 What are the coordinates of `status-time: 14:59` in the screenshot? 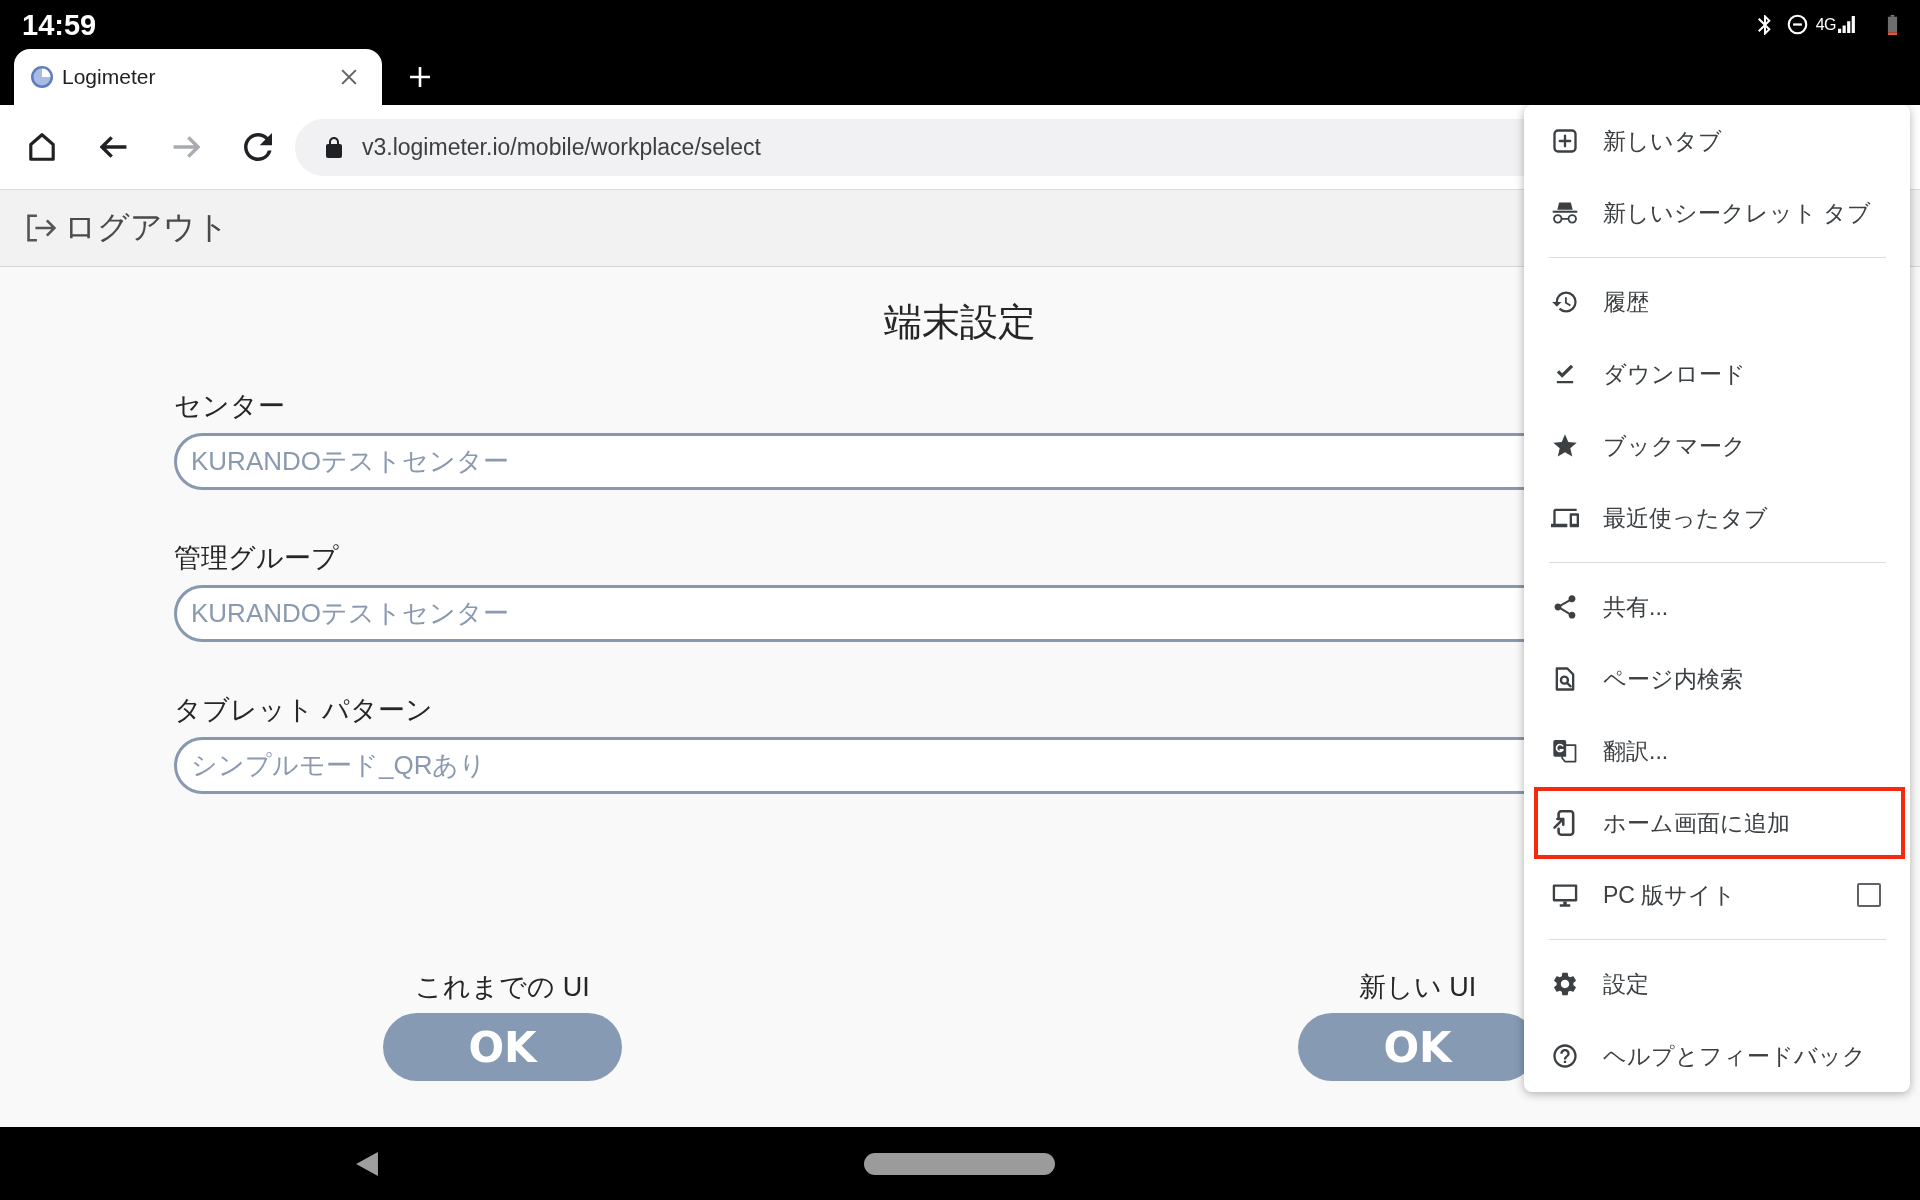 It's located at (59, 24).